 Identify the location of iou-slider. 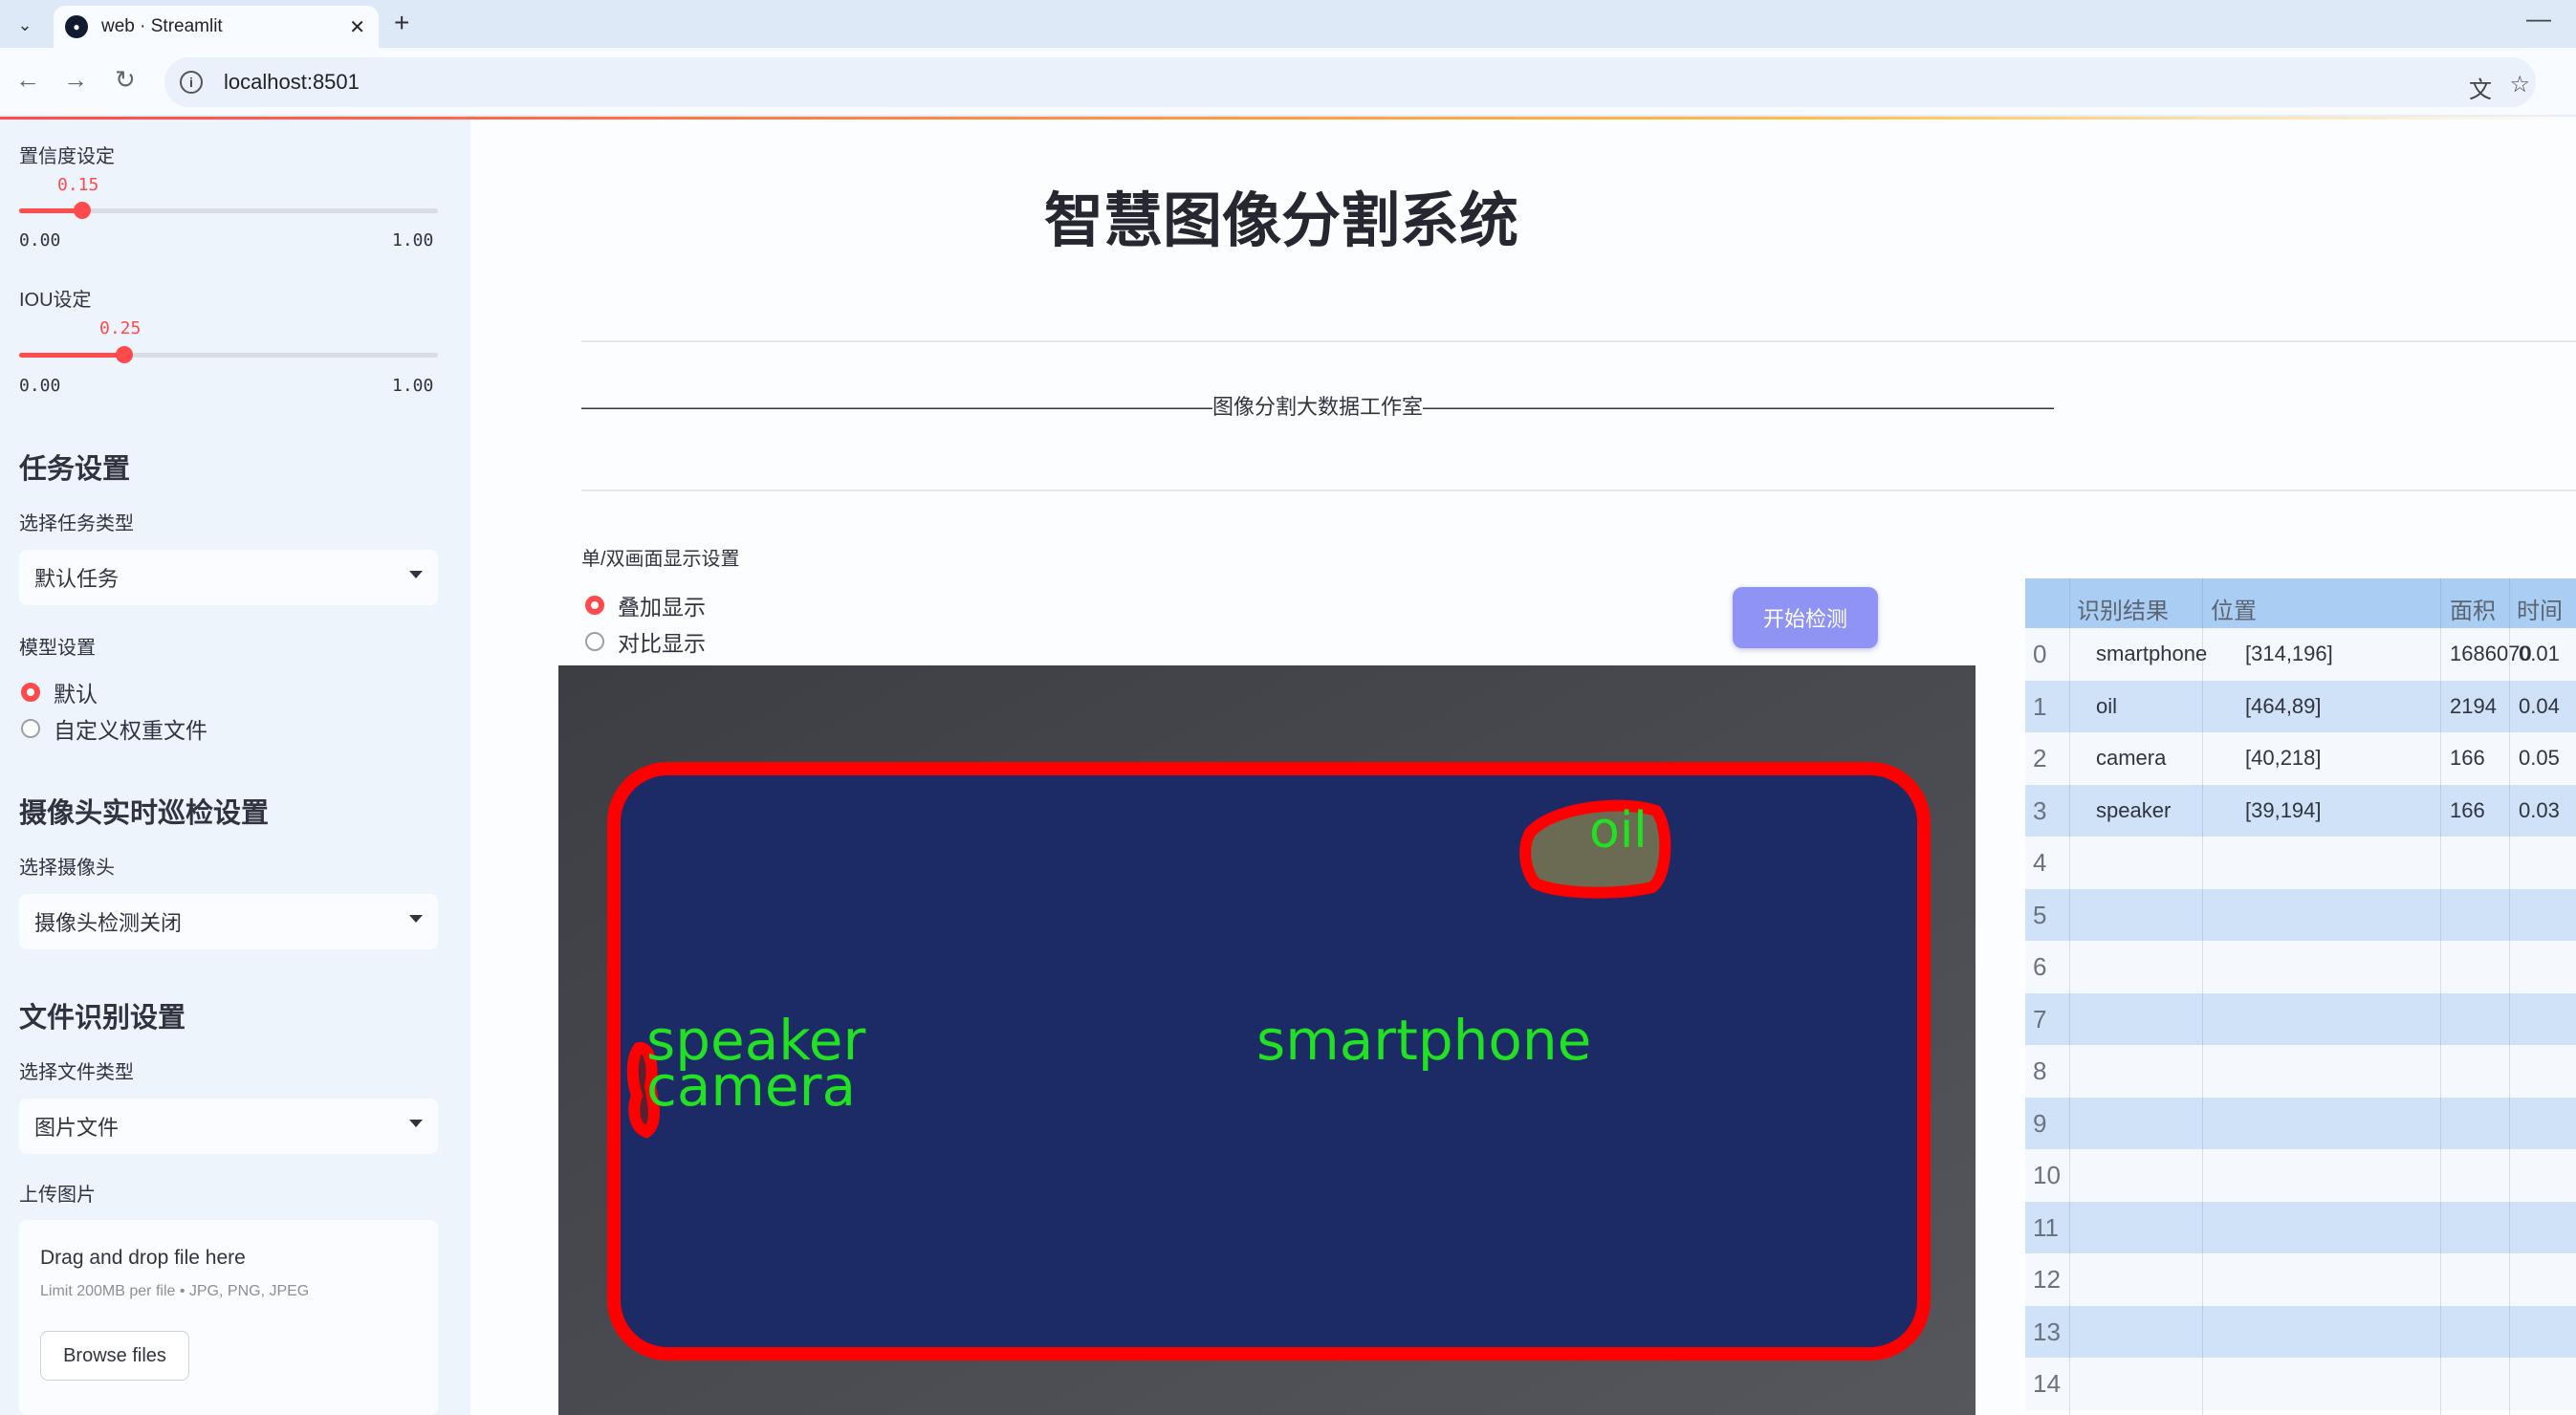
(228, 354).